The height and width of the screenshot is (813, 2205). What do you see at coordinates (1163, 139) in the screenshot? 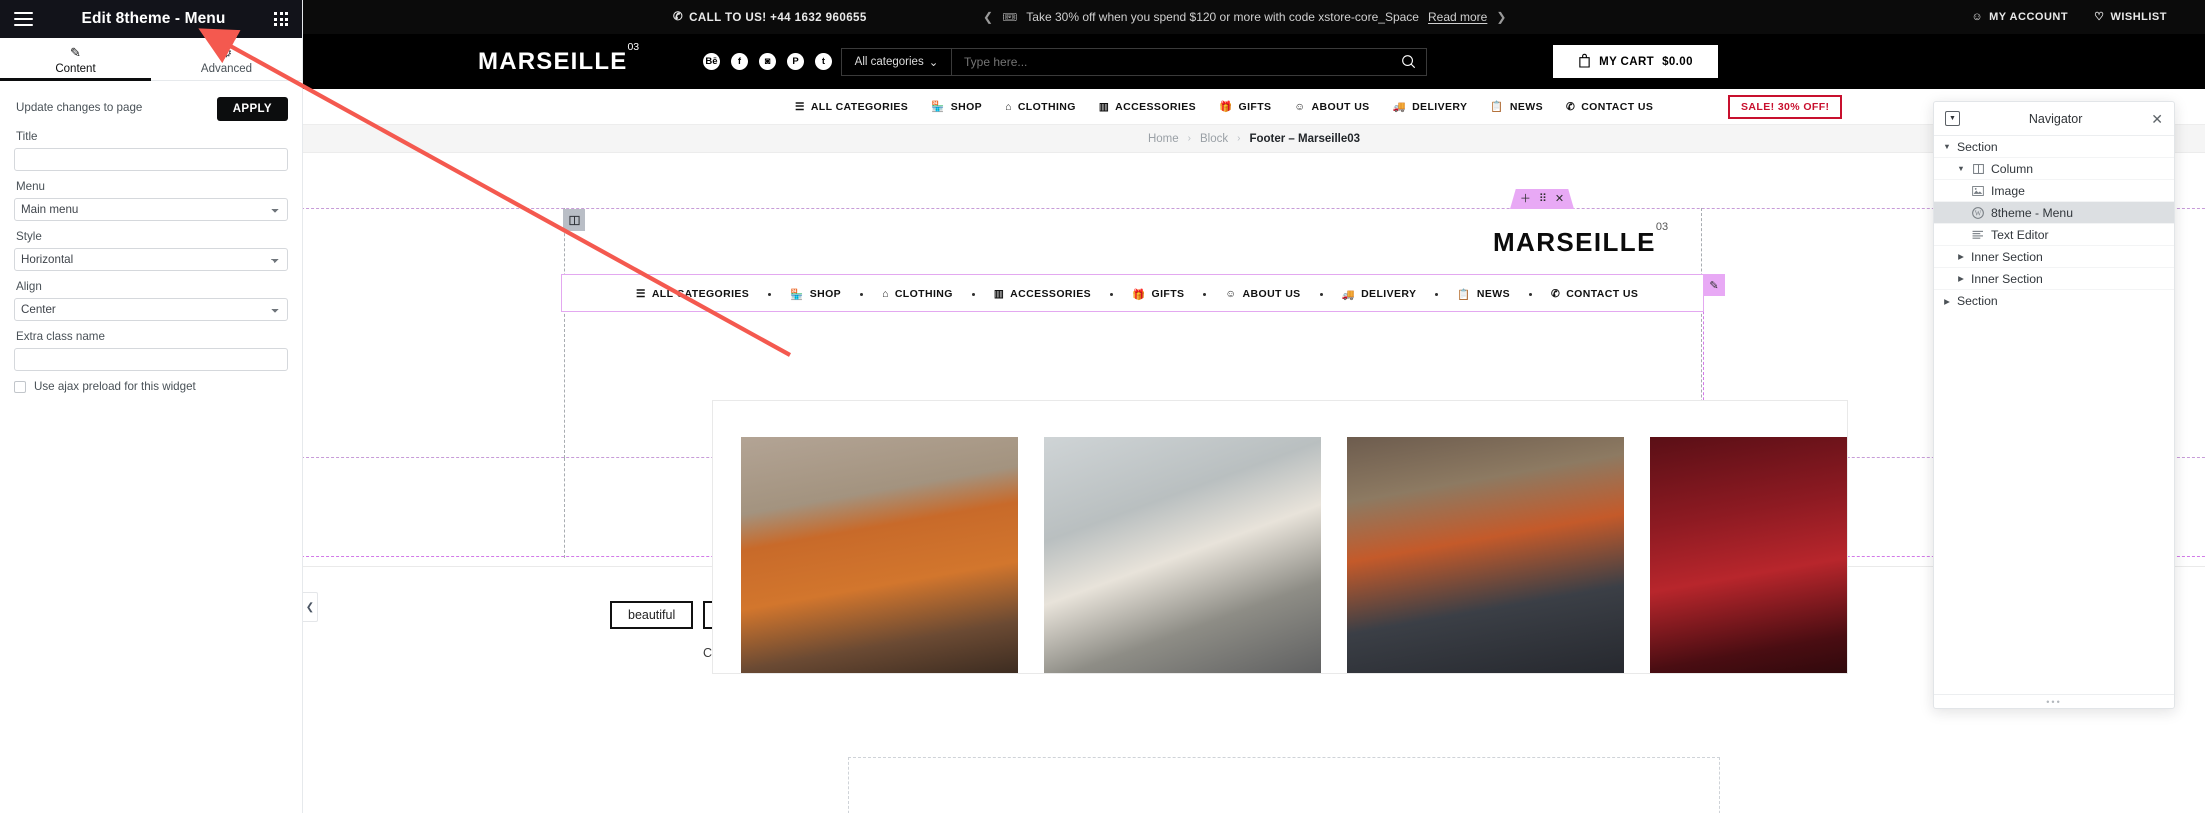
I see `breadcrumb-home: Home` at bounding box center [1163, 139].